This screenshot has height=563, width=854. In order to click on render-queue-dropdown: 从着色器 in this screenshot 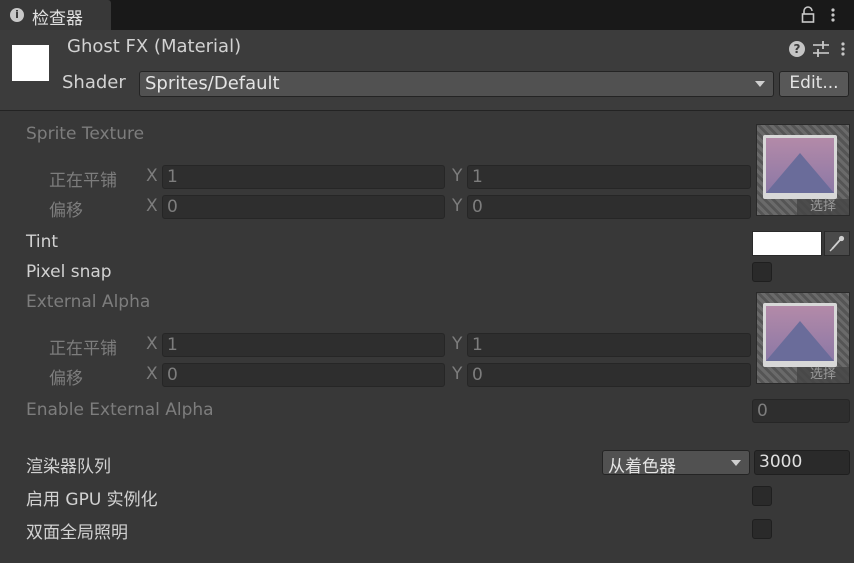, I will do `click(676, 463)`.